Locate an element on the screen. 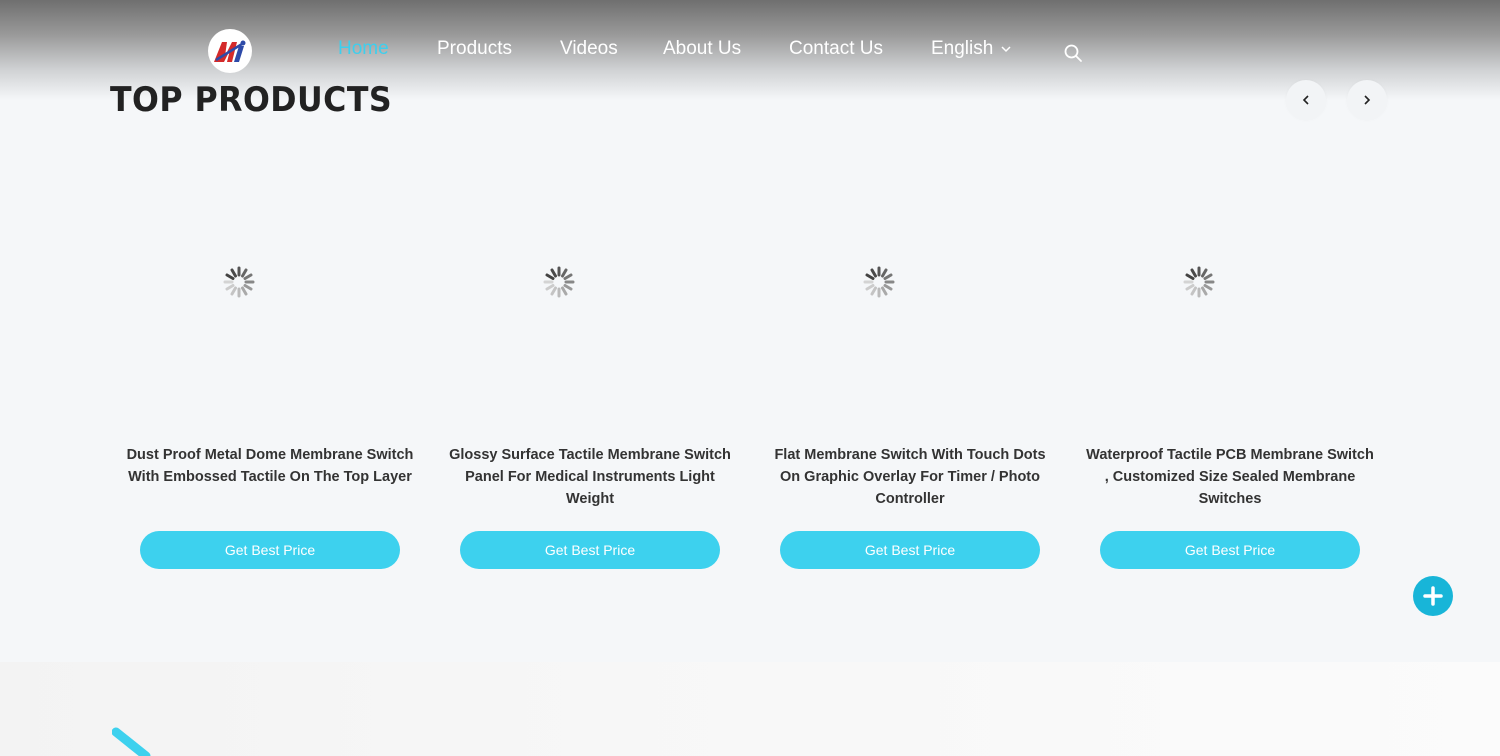 Image resolution: width=1500 pixels, height=756 pixels. language-selector: English is located at coordinates (971, 49).